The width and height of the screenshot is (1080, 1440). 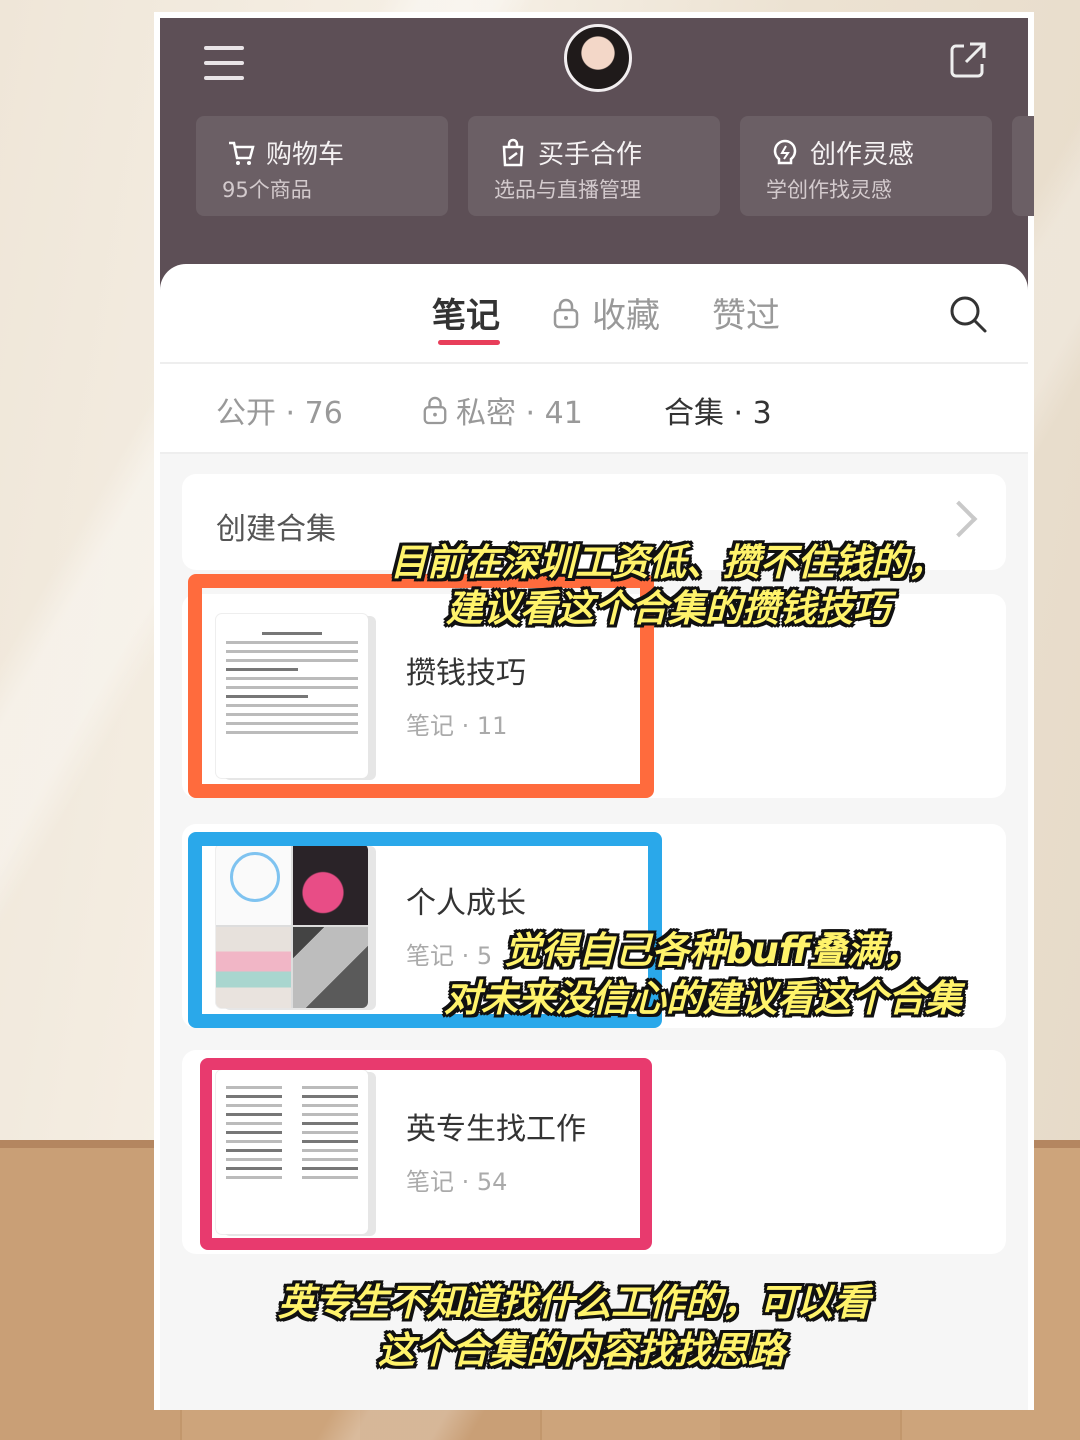 What do you see at coordinates (829, 190) in the screenshot?
I see `inspiration-subtitle: 学创作找灵感` at bounding box center [829, 190].